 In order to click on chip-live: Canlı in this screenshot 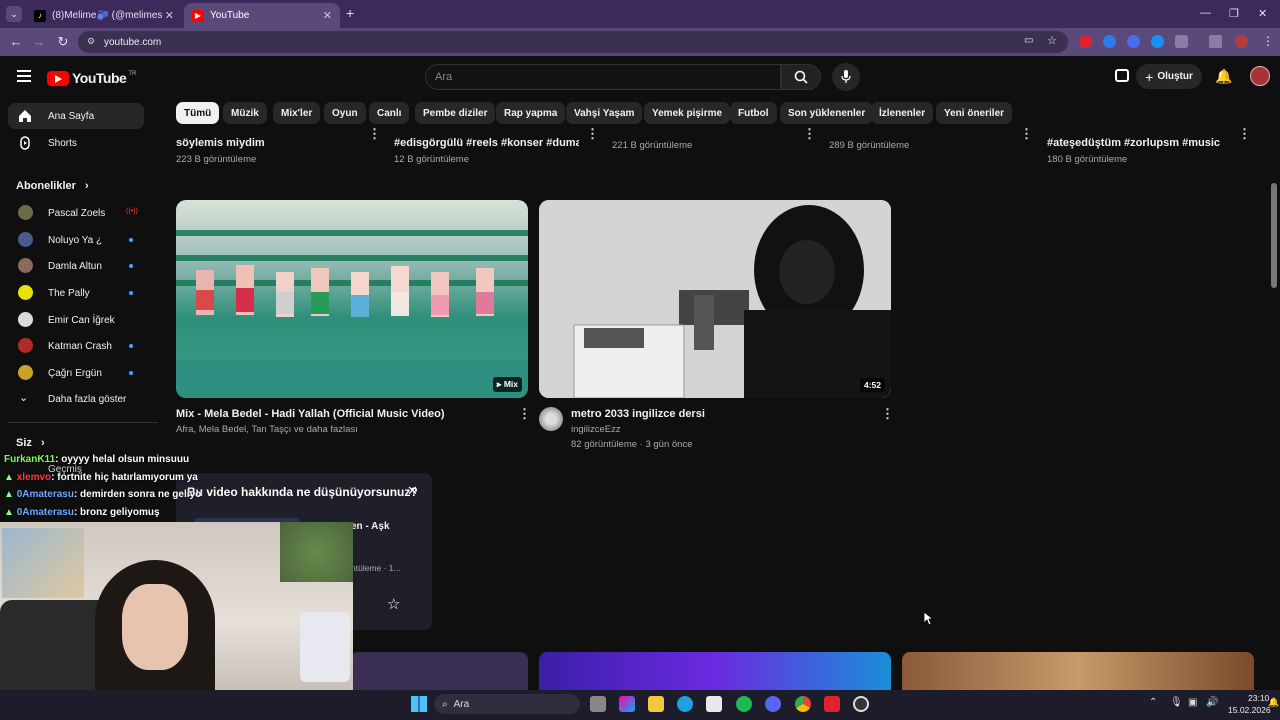, I will do `click(389, 113)`.